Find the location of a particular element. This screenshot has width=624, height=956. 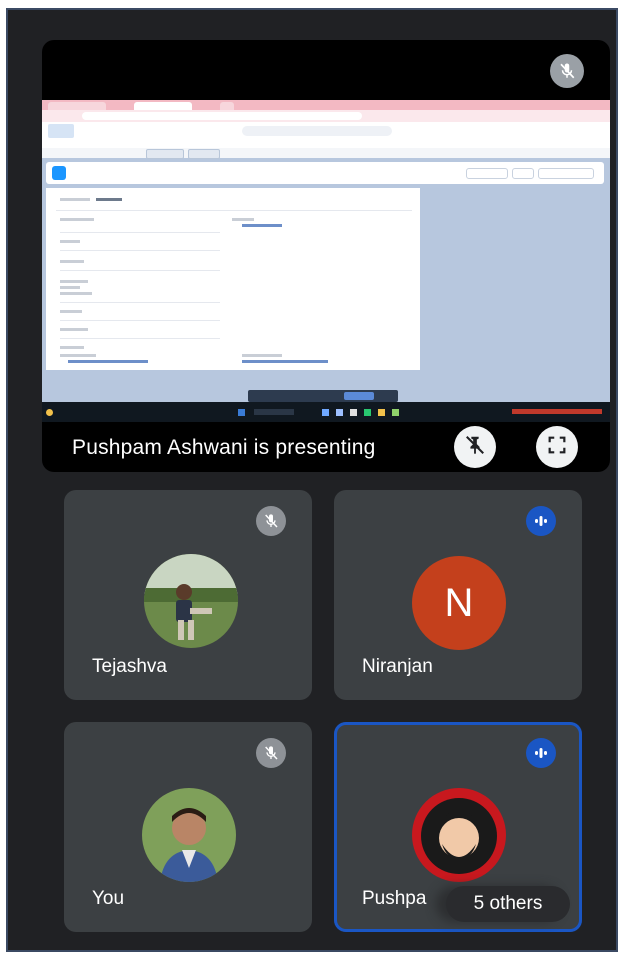

participant-tile: You is located at coordinates (188, 827).